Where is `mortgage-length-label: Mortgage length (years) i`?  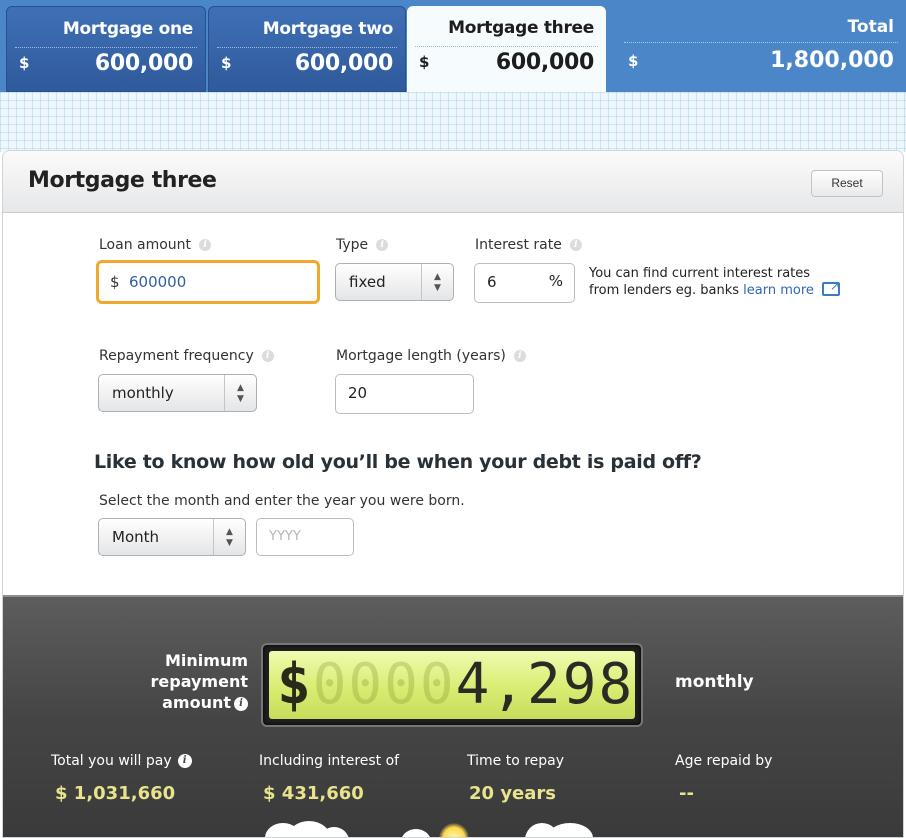 mortgage-length-label: Mortgage length (years) i is located at coordinates (431, 356).